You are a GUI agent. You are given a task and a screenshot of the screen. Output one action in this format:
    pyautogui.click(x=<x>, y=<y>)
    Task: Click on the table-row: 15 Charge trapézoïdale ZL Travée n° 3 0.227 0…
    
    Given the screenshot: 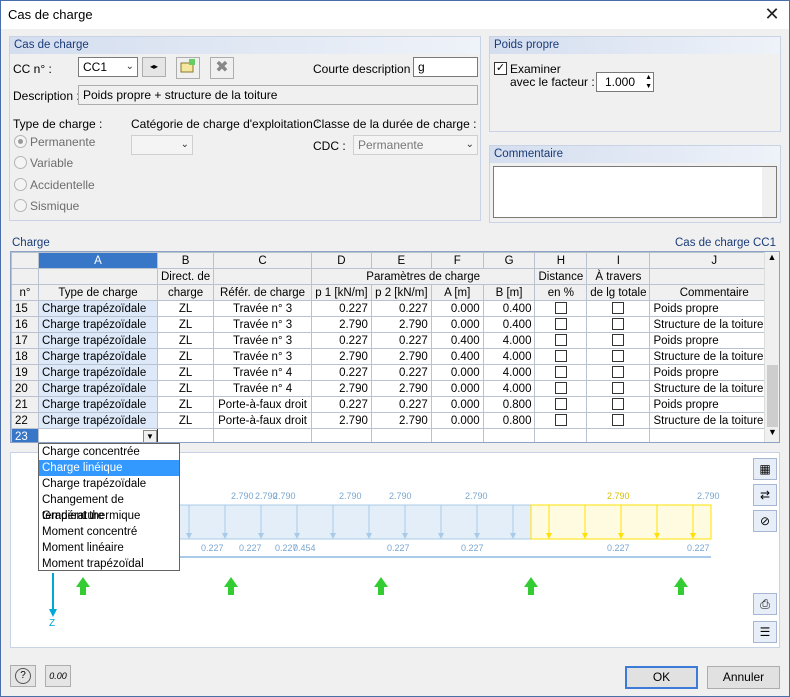 What is the action you would take?
    pyautogui.click(x=395, y=308)
    